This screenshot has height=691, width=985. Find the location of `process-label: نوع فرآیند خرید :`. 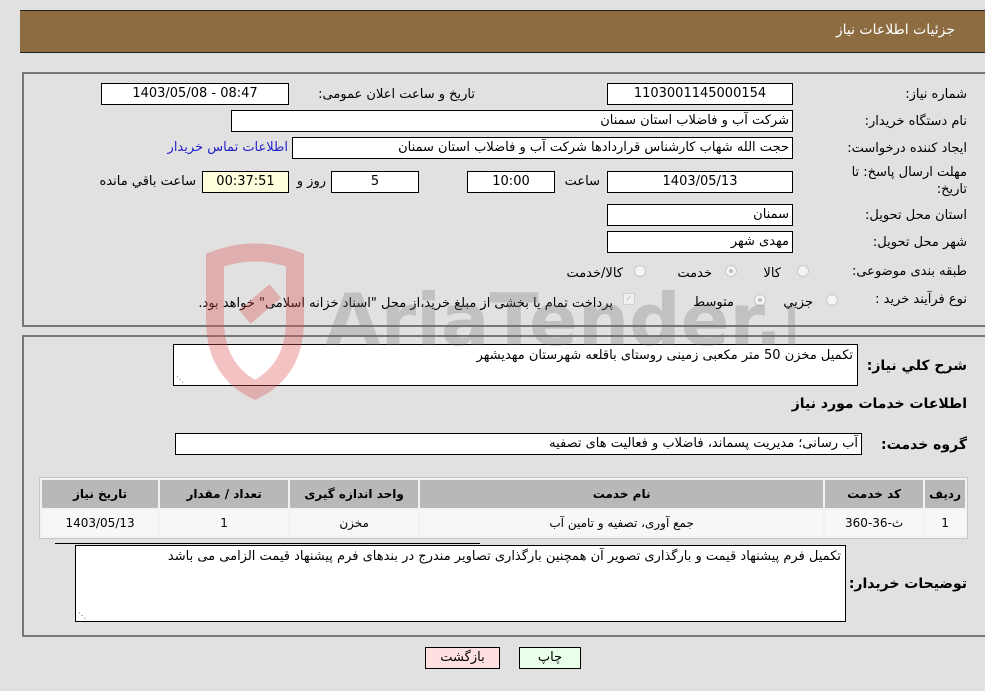

process-label: نوع فرآیند خرید : is located at coordinates (921, 299).